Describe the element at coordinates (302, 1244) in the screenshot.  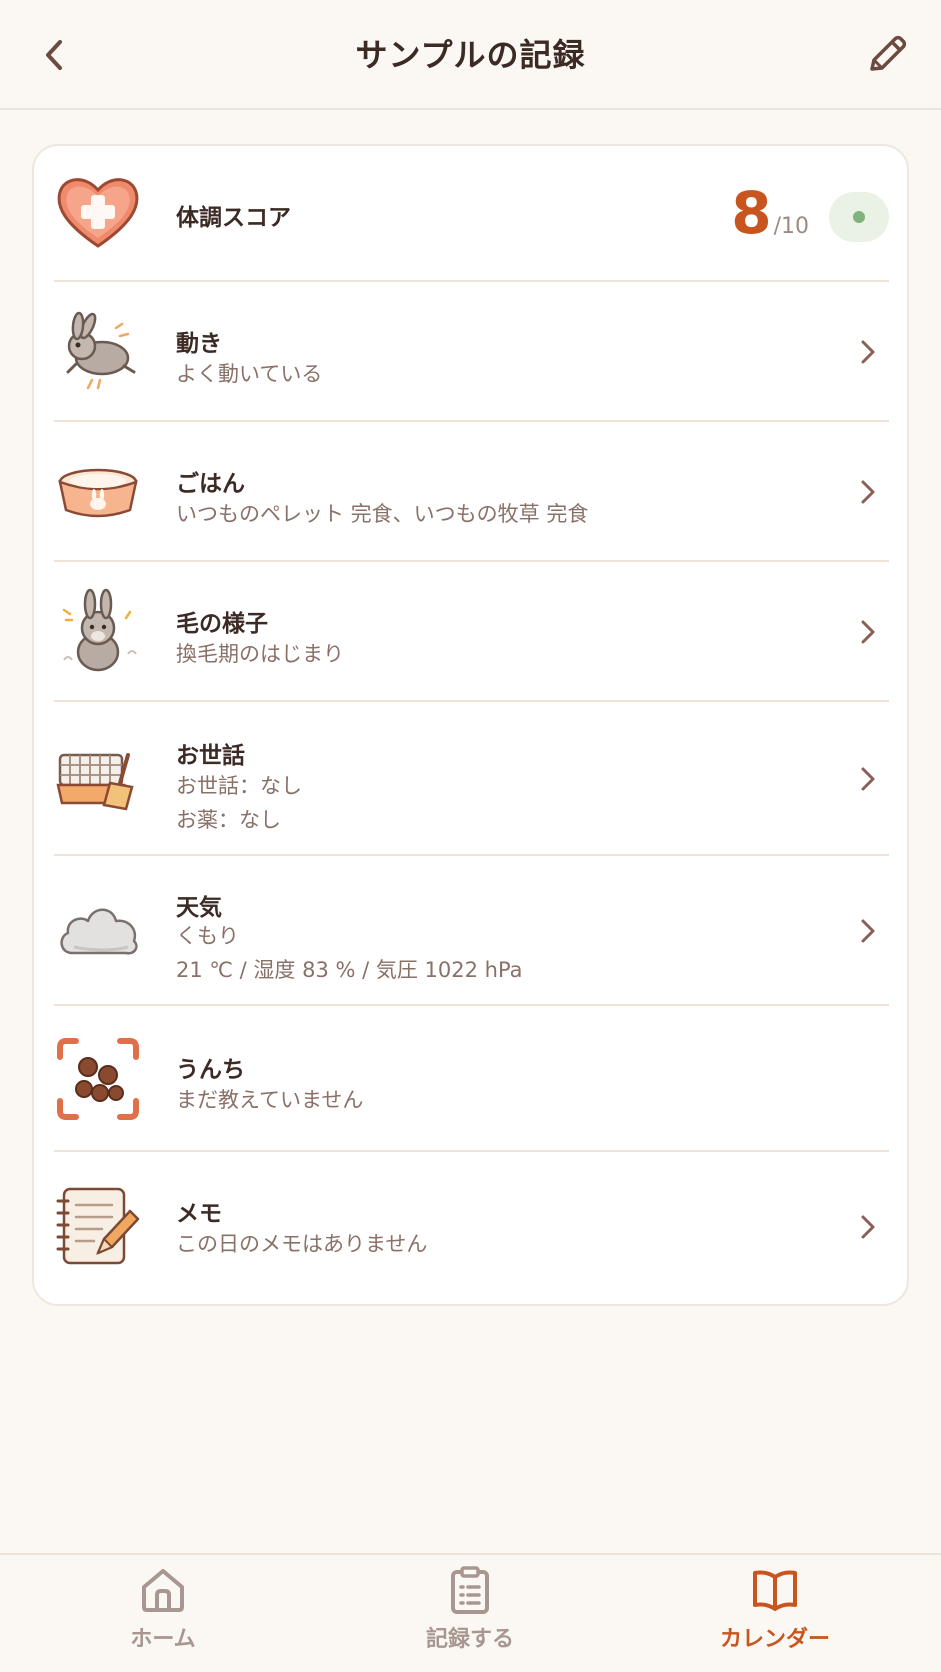
I see `memo-value: この日のメモはありません` at that location.